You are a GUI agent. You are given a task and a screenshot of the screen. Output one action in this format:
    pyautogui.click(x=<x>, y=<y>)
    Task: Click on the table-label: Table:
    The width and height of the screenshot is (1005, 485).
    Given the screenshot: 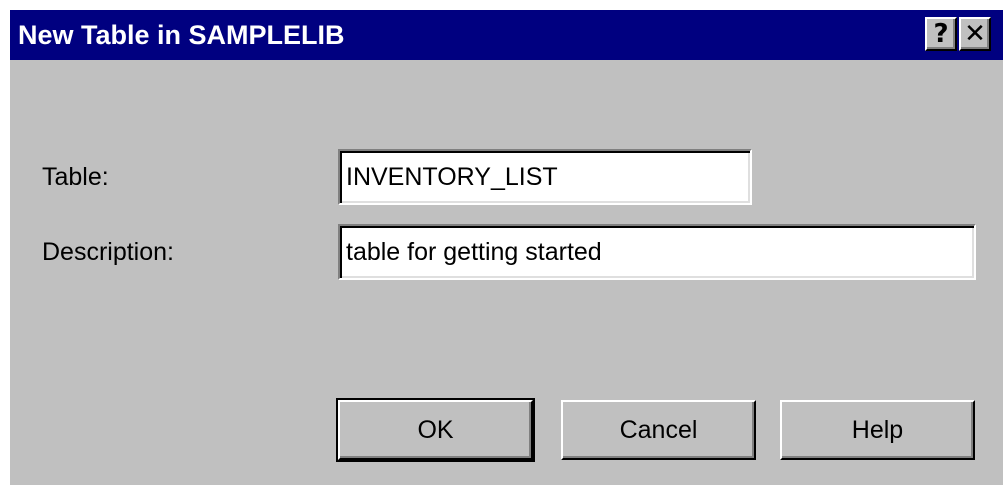 What is the action you would take?
    pyautogui.click(x=75, y=177)
    